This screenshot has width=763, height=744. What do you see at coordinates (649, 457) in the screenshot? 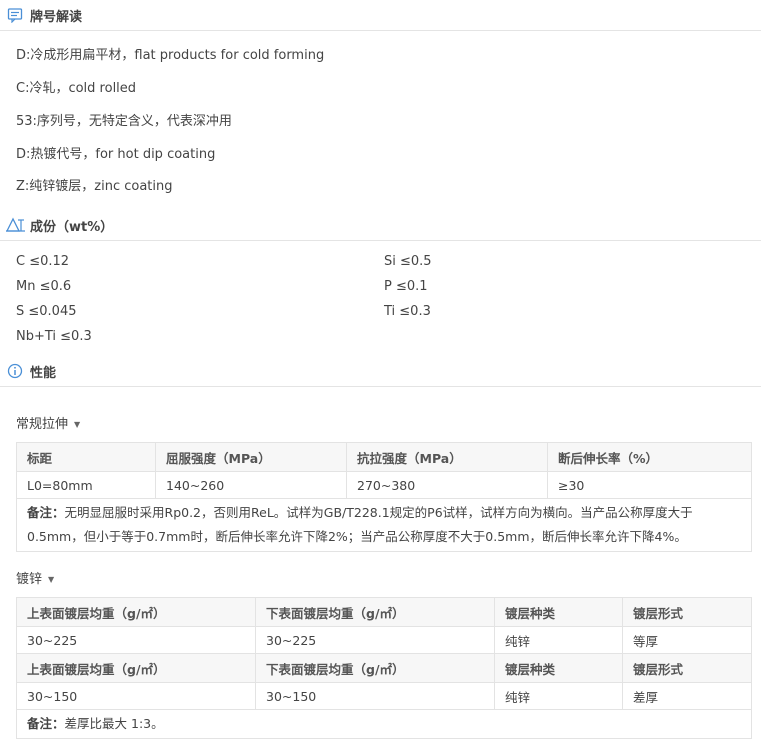
I see `table-header-cell: 断后伸长率（%）` at bounding box center [649, 457].